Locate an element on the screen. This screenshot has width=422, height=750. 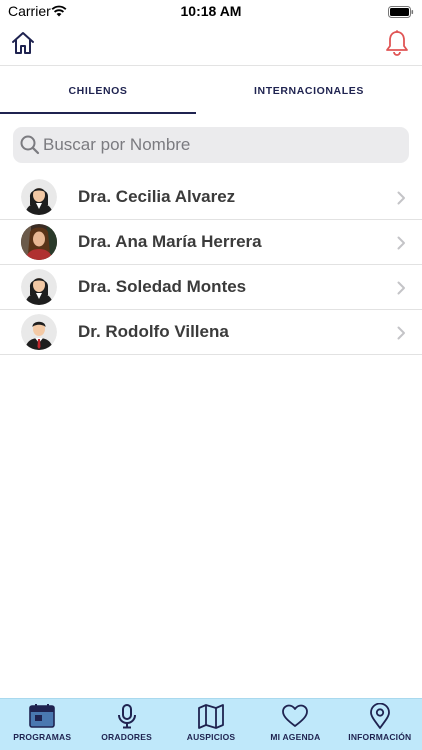
speaker-row-cecilia-alvarez: Dra. Cecilia Alvarez is located at coordinates (211, 197).